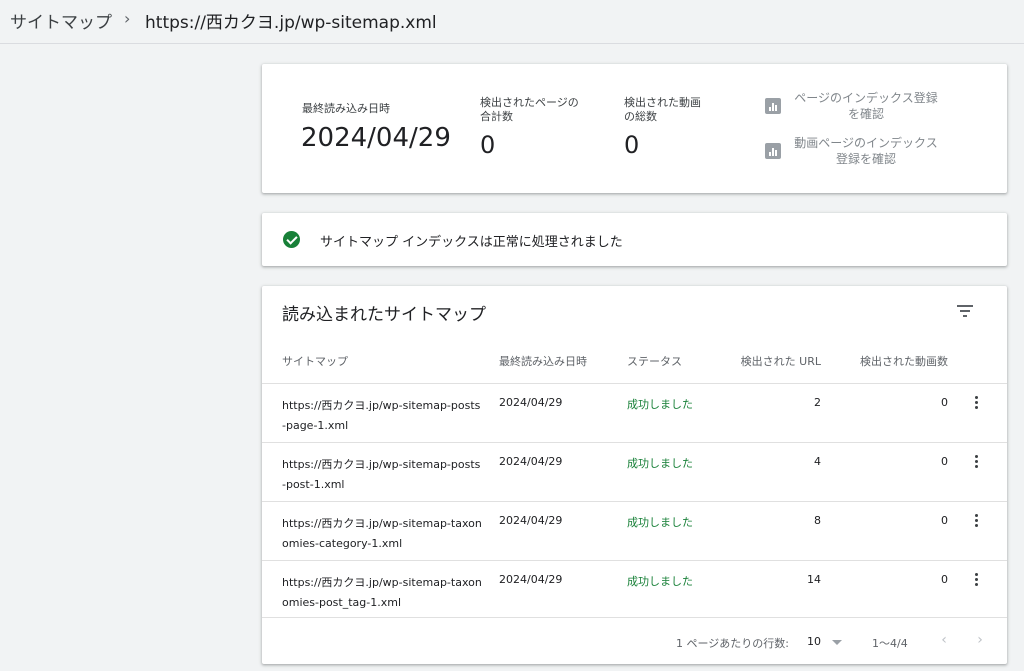 The image size is (1024, 671). Describe the element at coordinates (291, 239) in the screenshot. I see `check-circle-icon` at that location.